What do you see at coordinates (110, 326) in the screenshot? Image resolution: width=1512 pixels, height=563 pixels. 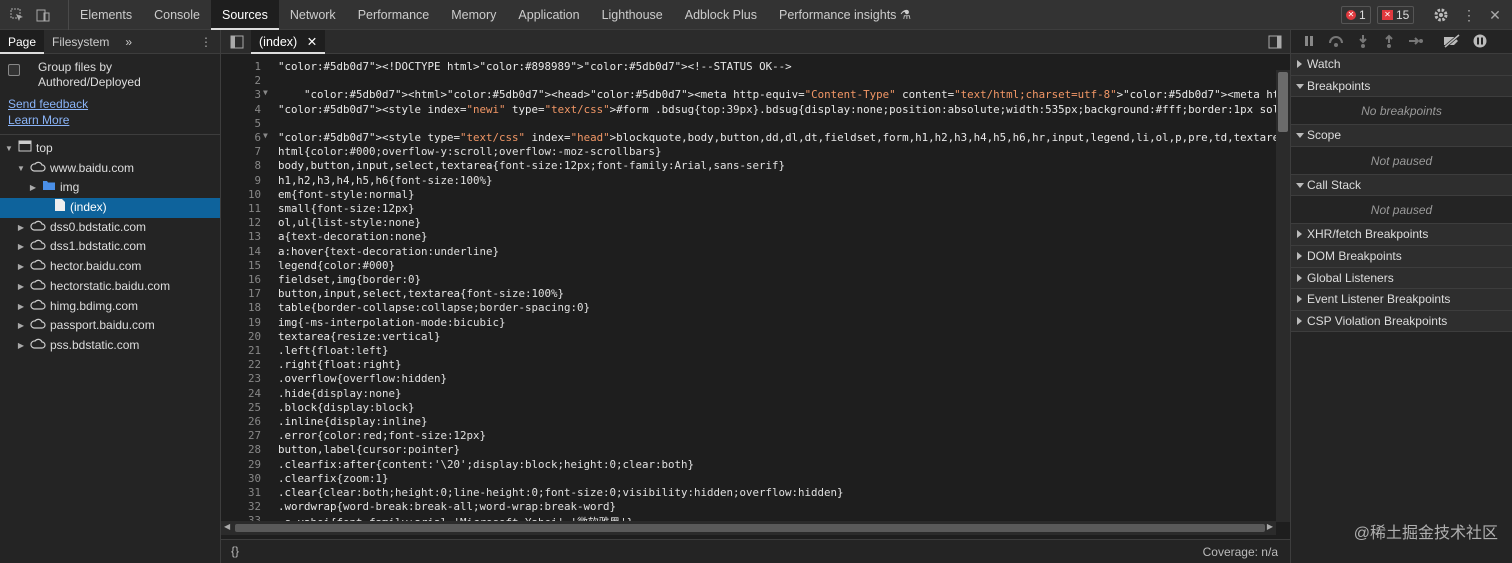 I see `tree-item: ▶ passport.baidu.com` at bounding box center [110, 326].